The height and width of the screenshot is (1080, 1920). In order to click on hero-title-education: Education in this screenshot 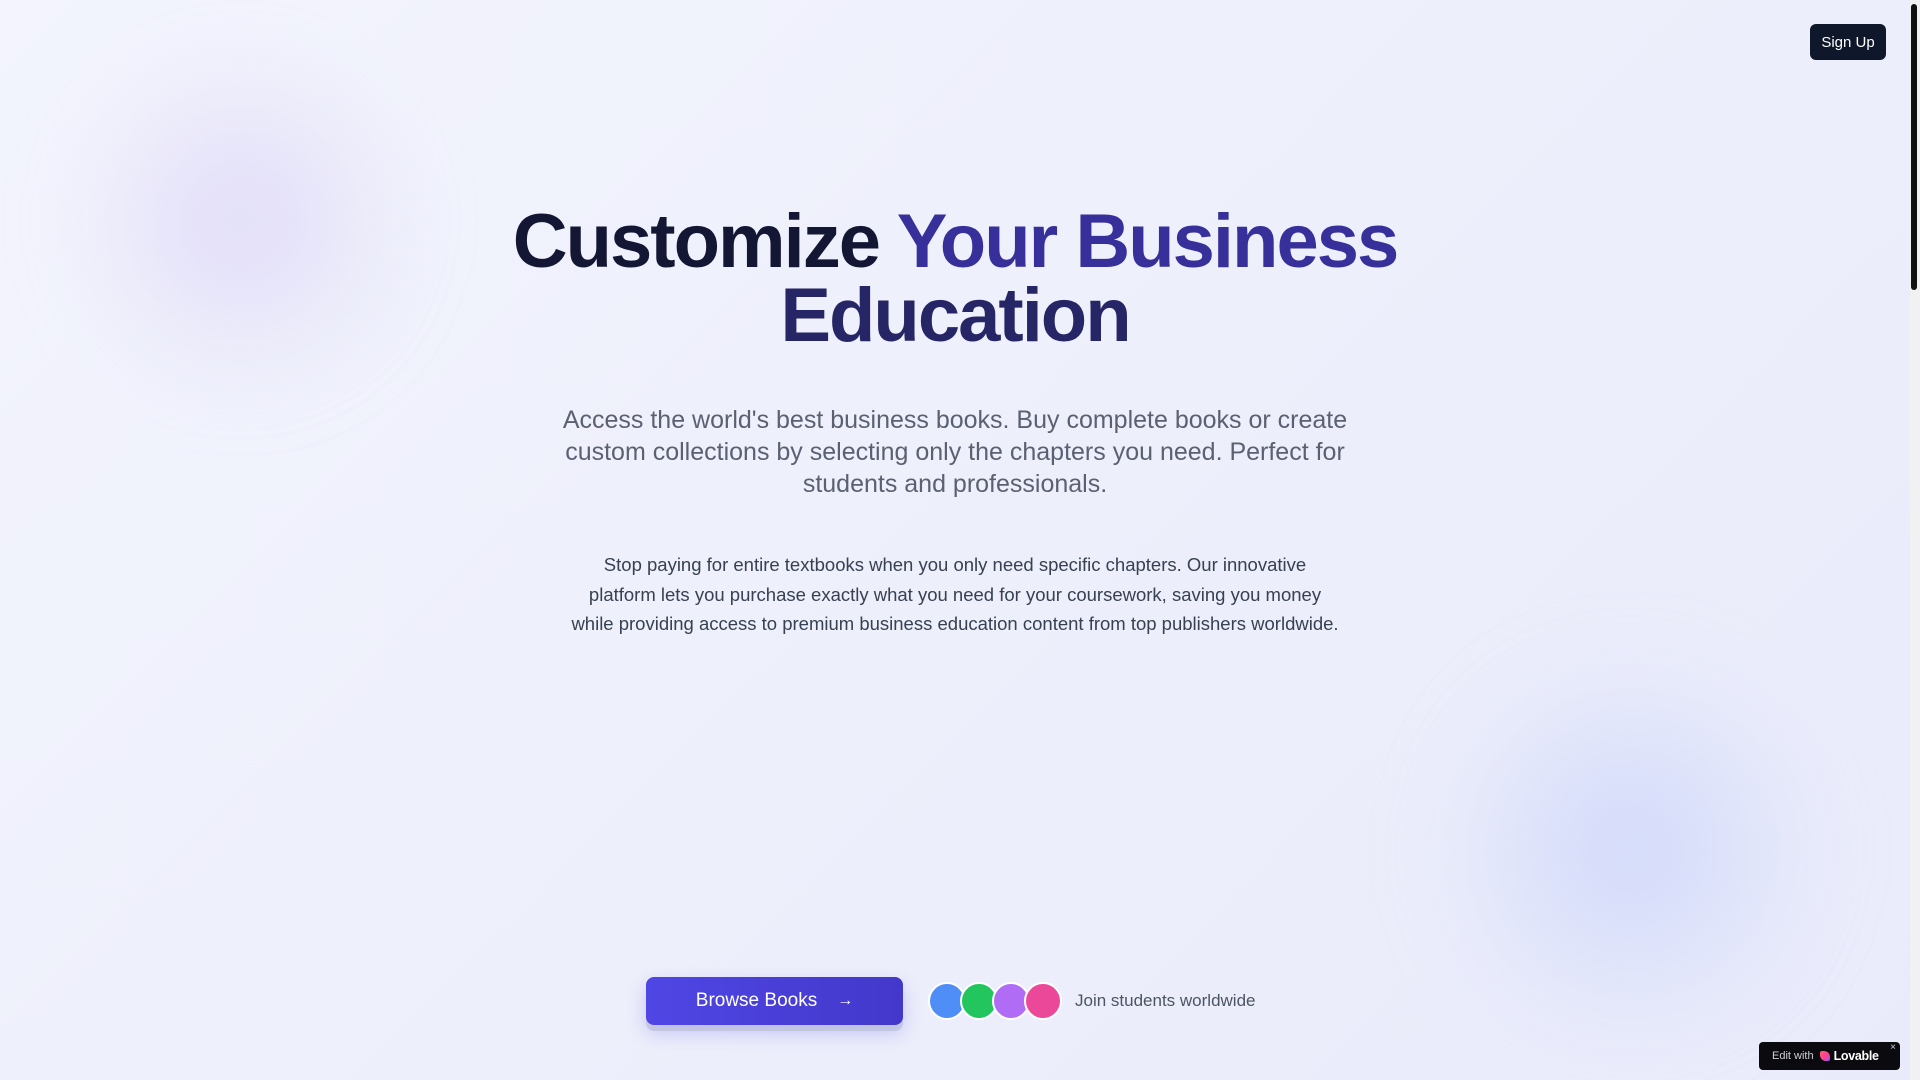, I will do `click(955, 315)`.